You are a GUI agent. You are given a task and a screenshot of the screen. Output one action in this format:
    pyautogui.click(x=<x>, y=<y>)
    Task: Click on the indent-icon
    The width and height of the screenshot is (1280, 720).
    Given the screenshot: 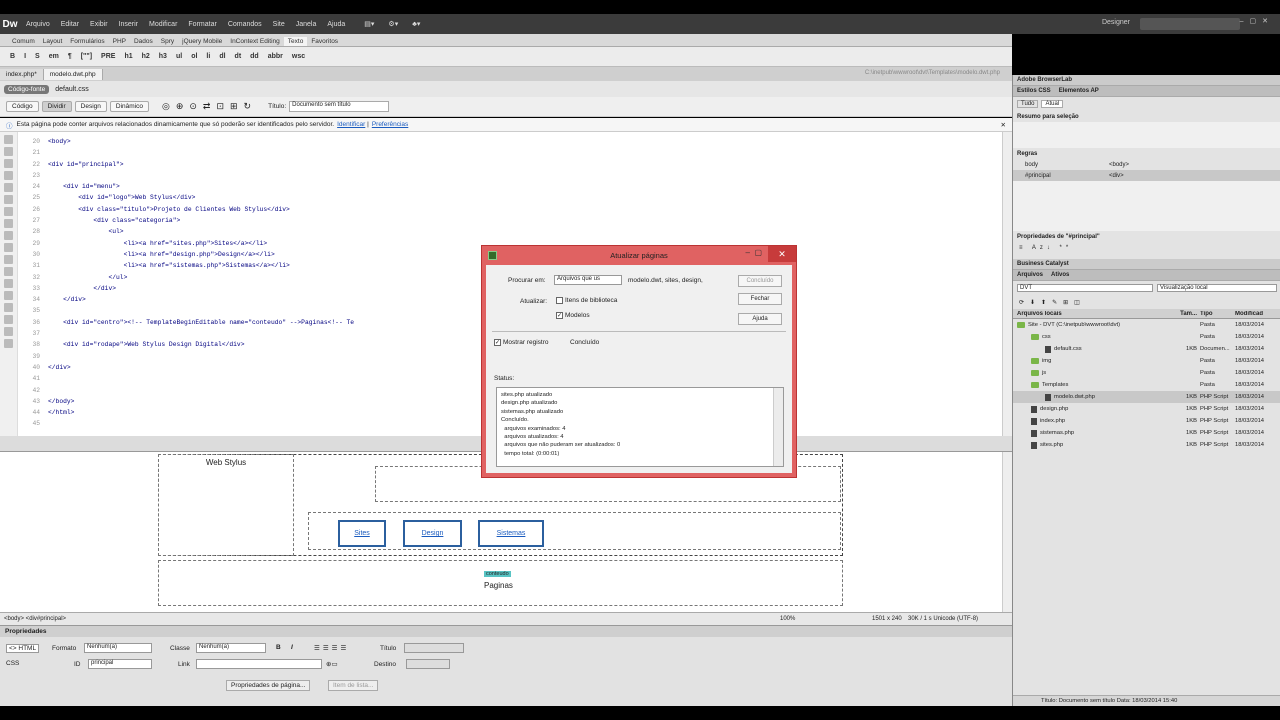 What is the action you would take?
    pyautogui.click(x=8, y=319)
    